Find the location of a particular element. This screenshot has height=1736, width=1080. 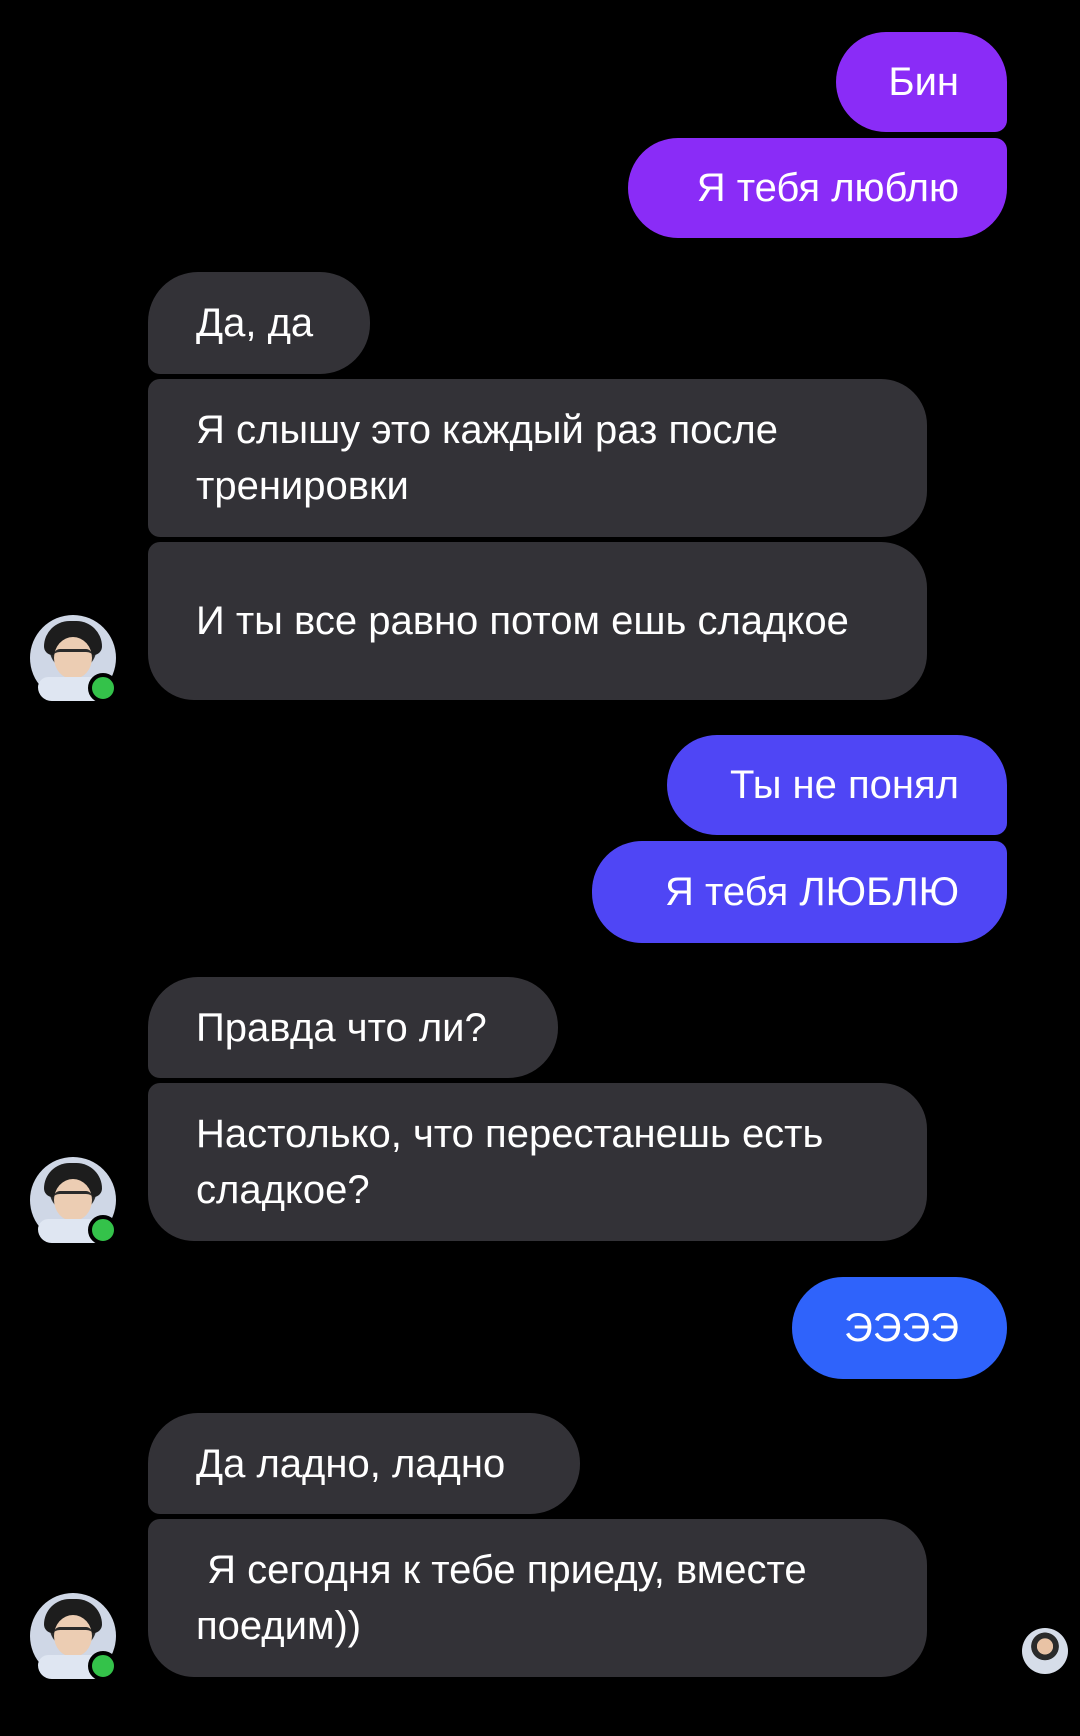

message-bubble-incoming: Я сегодня к тебе приеду, вместе поедим)) is located at coordinates (537, 1598).